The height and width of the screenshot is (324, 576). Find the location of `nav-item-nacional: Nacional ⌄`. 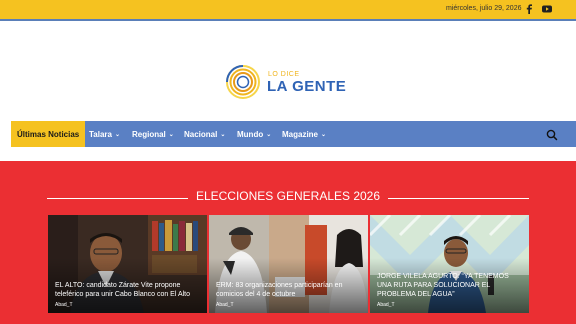

nav-item-nacional: Nacional ⌄ is located at coordinates (204, 134).